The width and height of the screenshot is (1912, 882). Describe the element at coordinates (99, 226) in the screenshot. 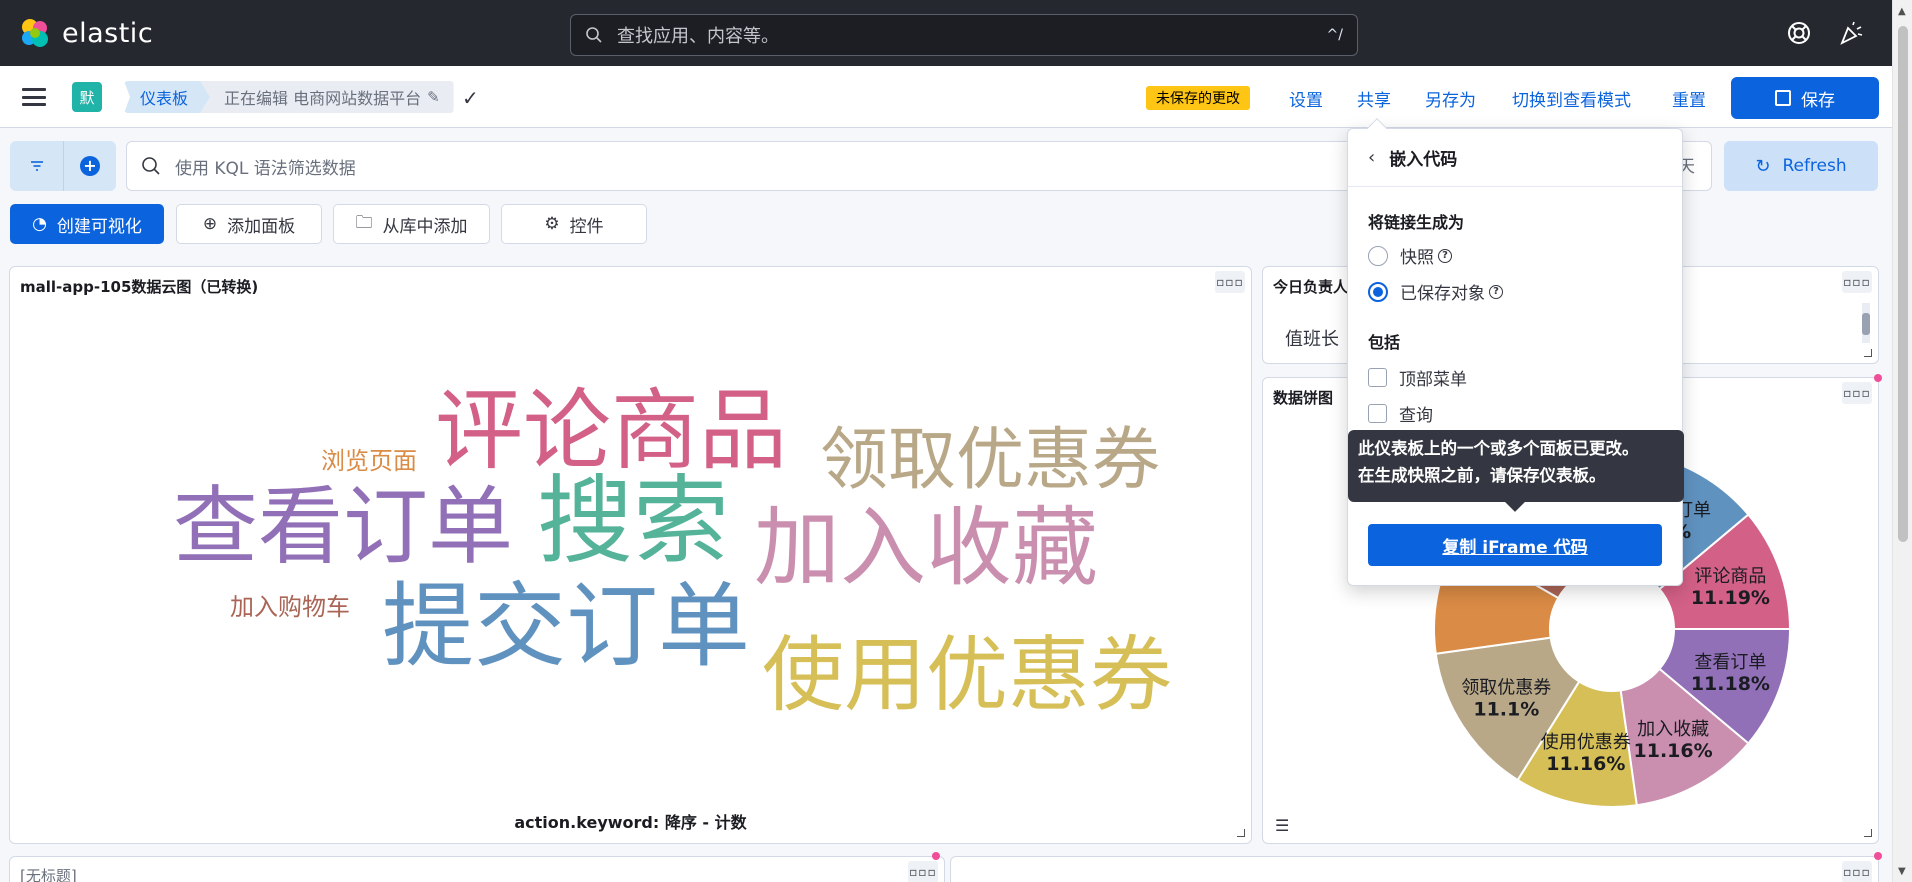

I see `create-visualization-label: 创建可视化` at that location.